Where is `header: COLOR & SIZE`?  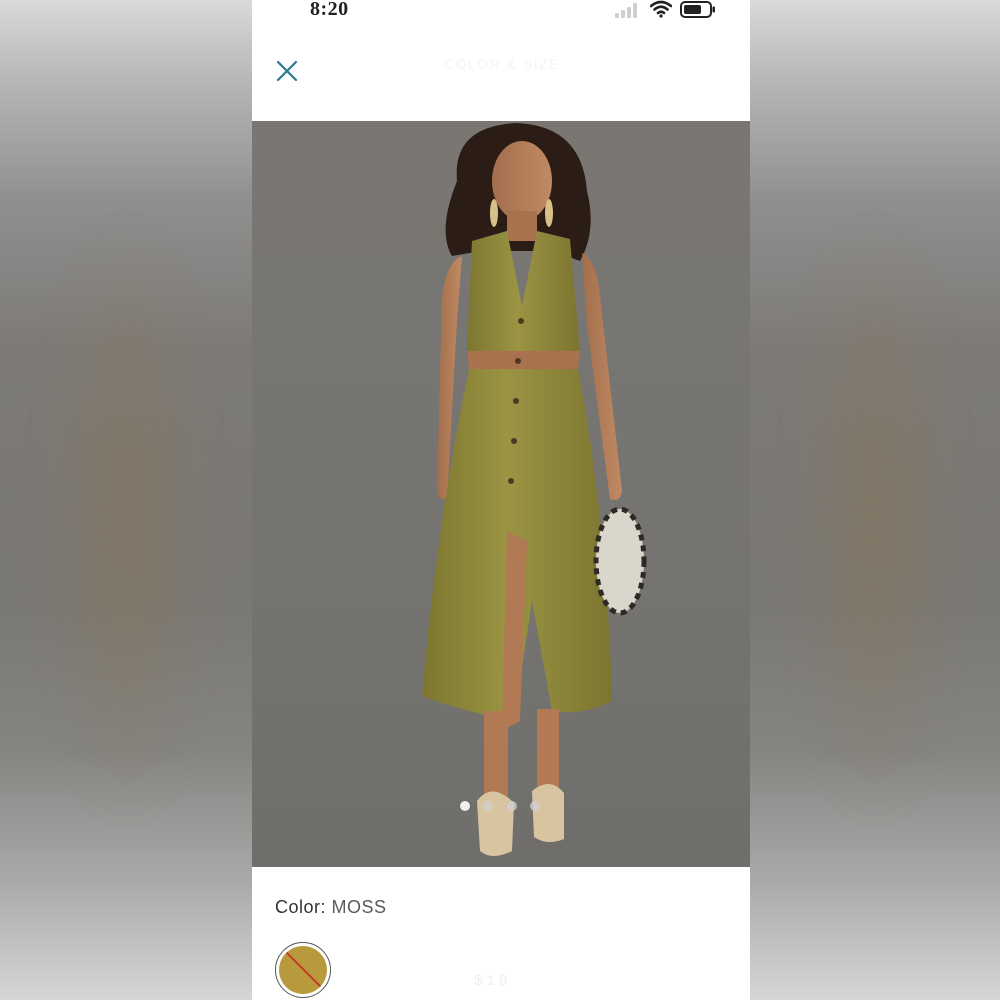
header: COLOR & SIZE is located at coordinates (501, 70).